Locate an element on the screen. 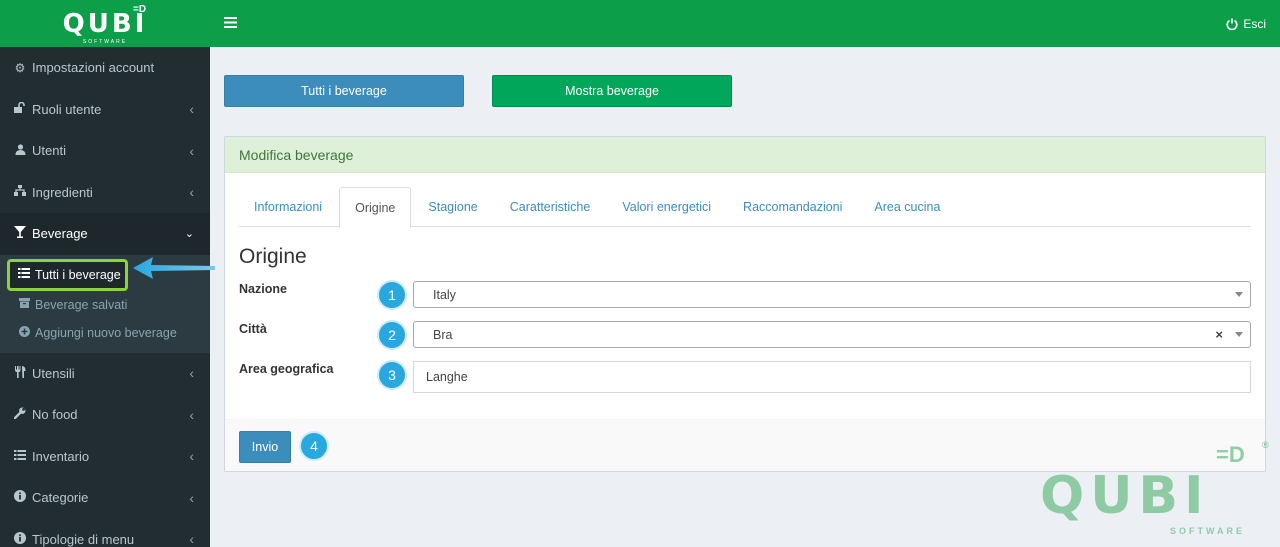 This screenshot has width=1280, height=547. unlock-icon is located at coordinates (20, 108).